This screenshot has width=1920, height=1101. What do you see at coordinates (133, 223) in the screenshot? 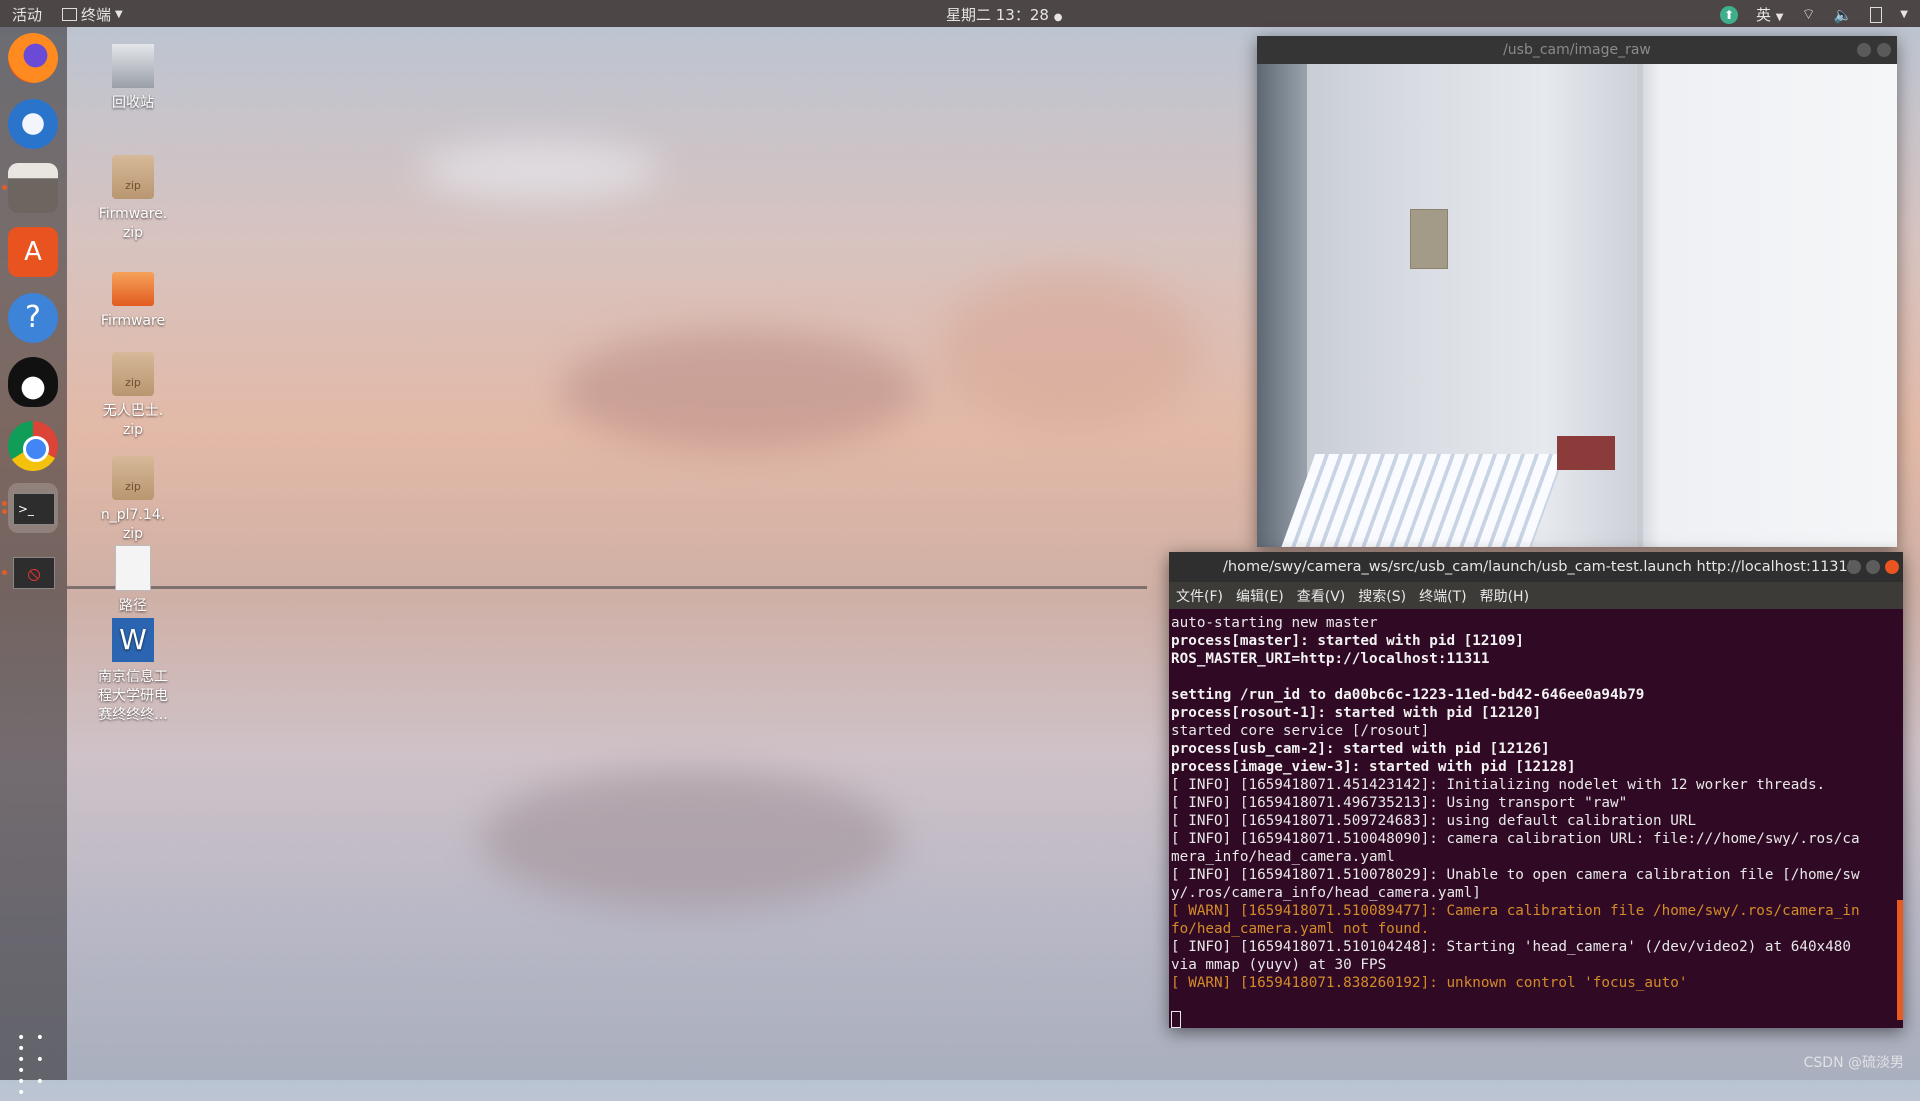
I see `desktop-icon-label: Firmware. zip` at bounding box center [133, 223].